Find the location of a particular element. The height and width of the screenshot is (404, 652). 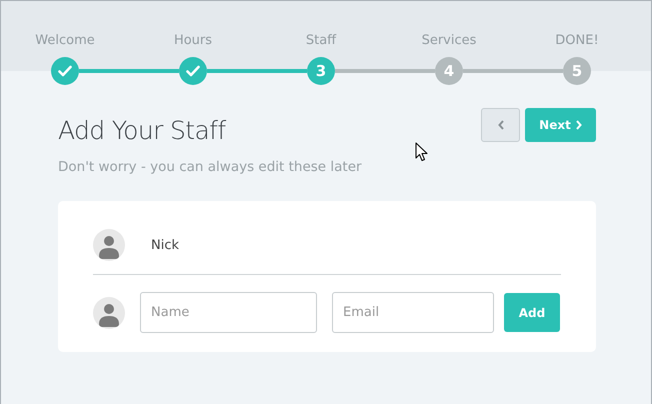

page-subtitle: Don't worry - you can always edit these later is located at coordinates (210, 167).